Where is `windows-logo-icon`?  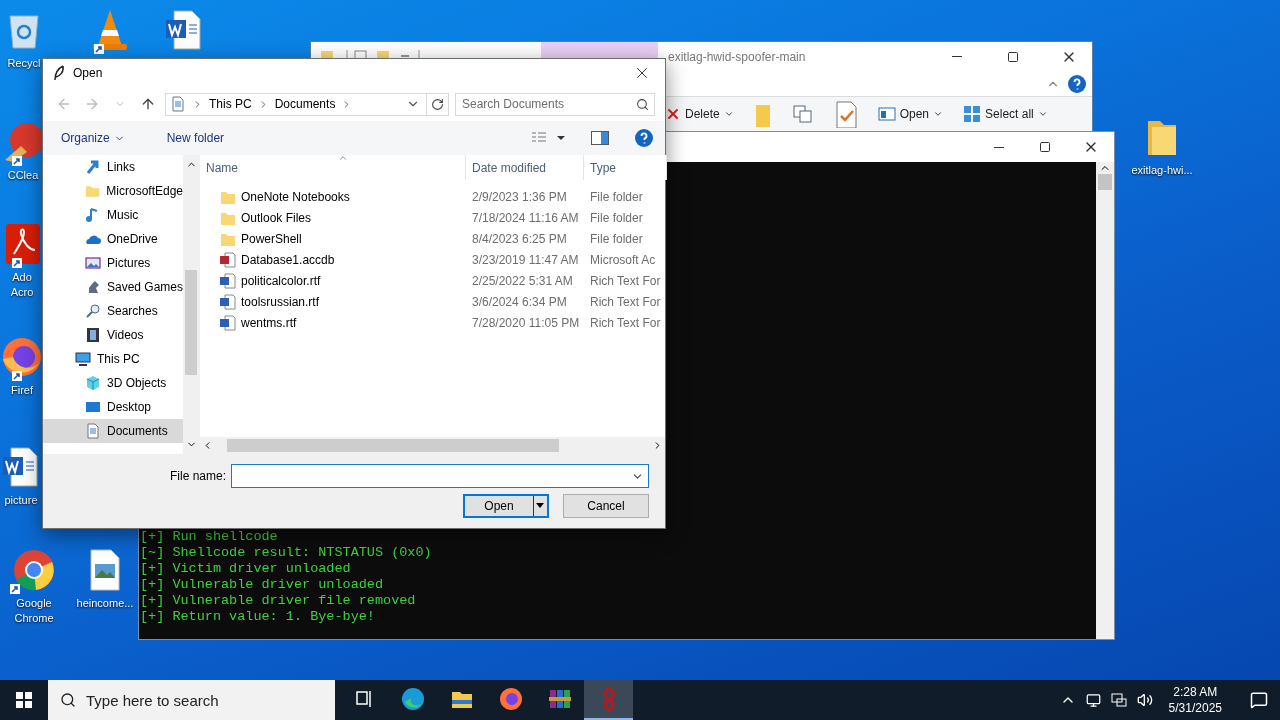 windows-logo-icon is located at coordinates (24, 700).